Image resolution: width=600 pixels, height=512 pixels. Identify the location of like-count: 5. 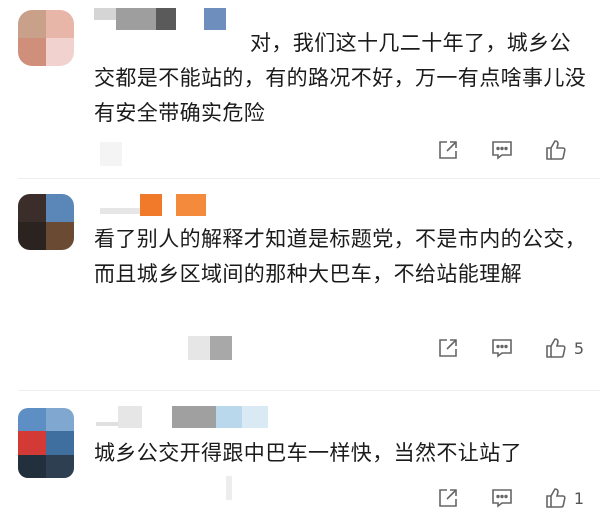
(578, 348).